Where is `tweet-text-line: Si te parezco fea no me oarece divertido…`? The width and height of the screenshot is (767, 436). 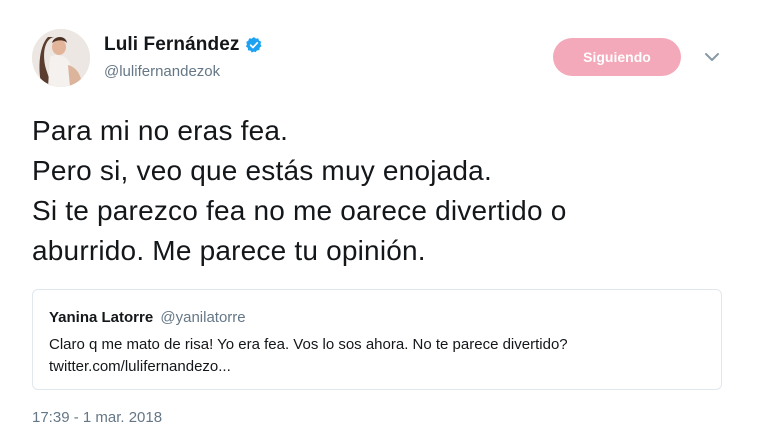
tweet-text-line: Si te parezco fea no me oarece divertido… is located at coordinates (299, 210).